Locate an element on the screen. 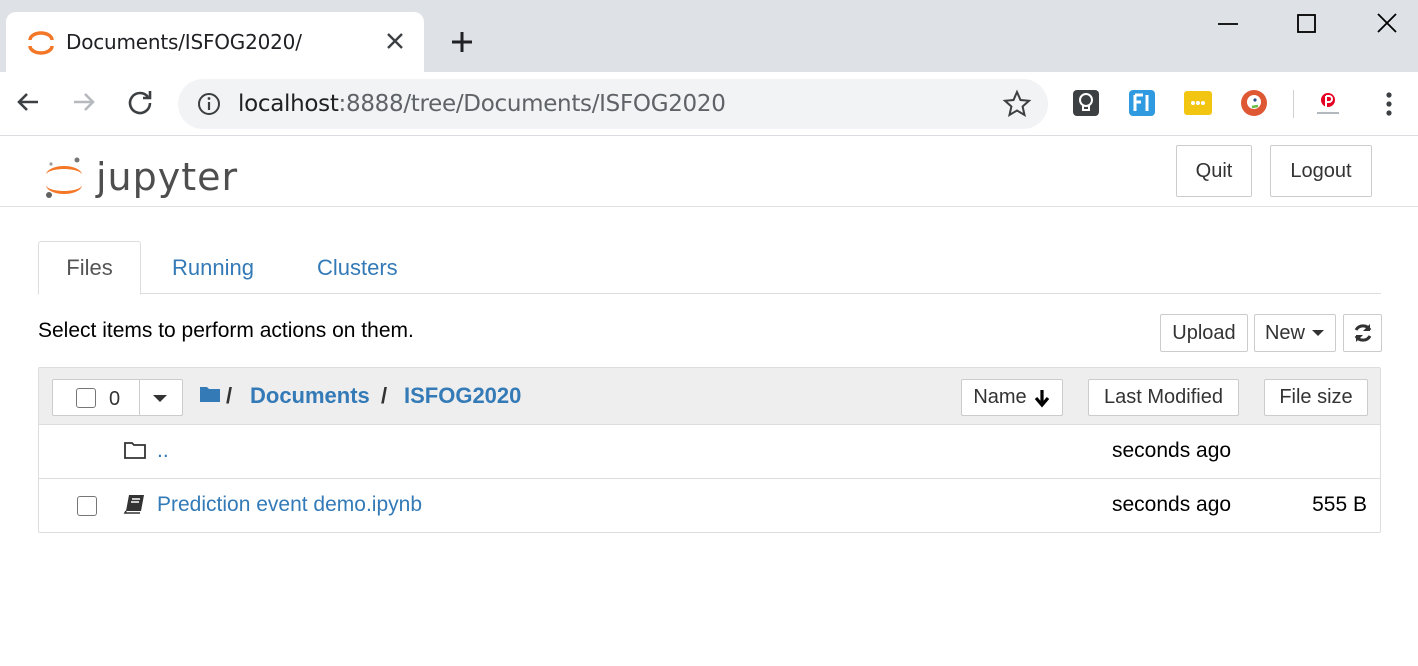 The width and height of the screenshot is (1418, 666). refresh-button is located at coordinates (1362, 333).